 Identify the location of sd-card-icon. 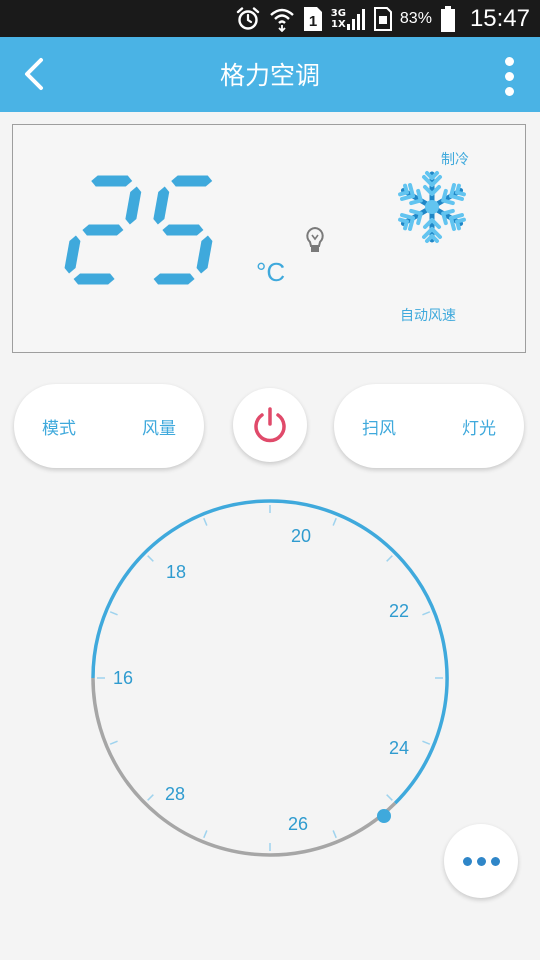
(382, 19).